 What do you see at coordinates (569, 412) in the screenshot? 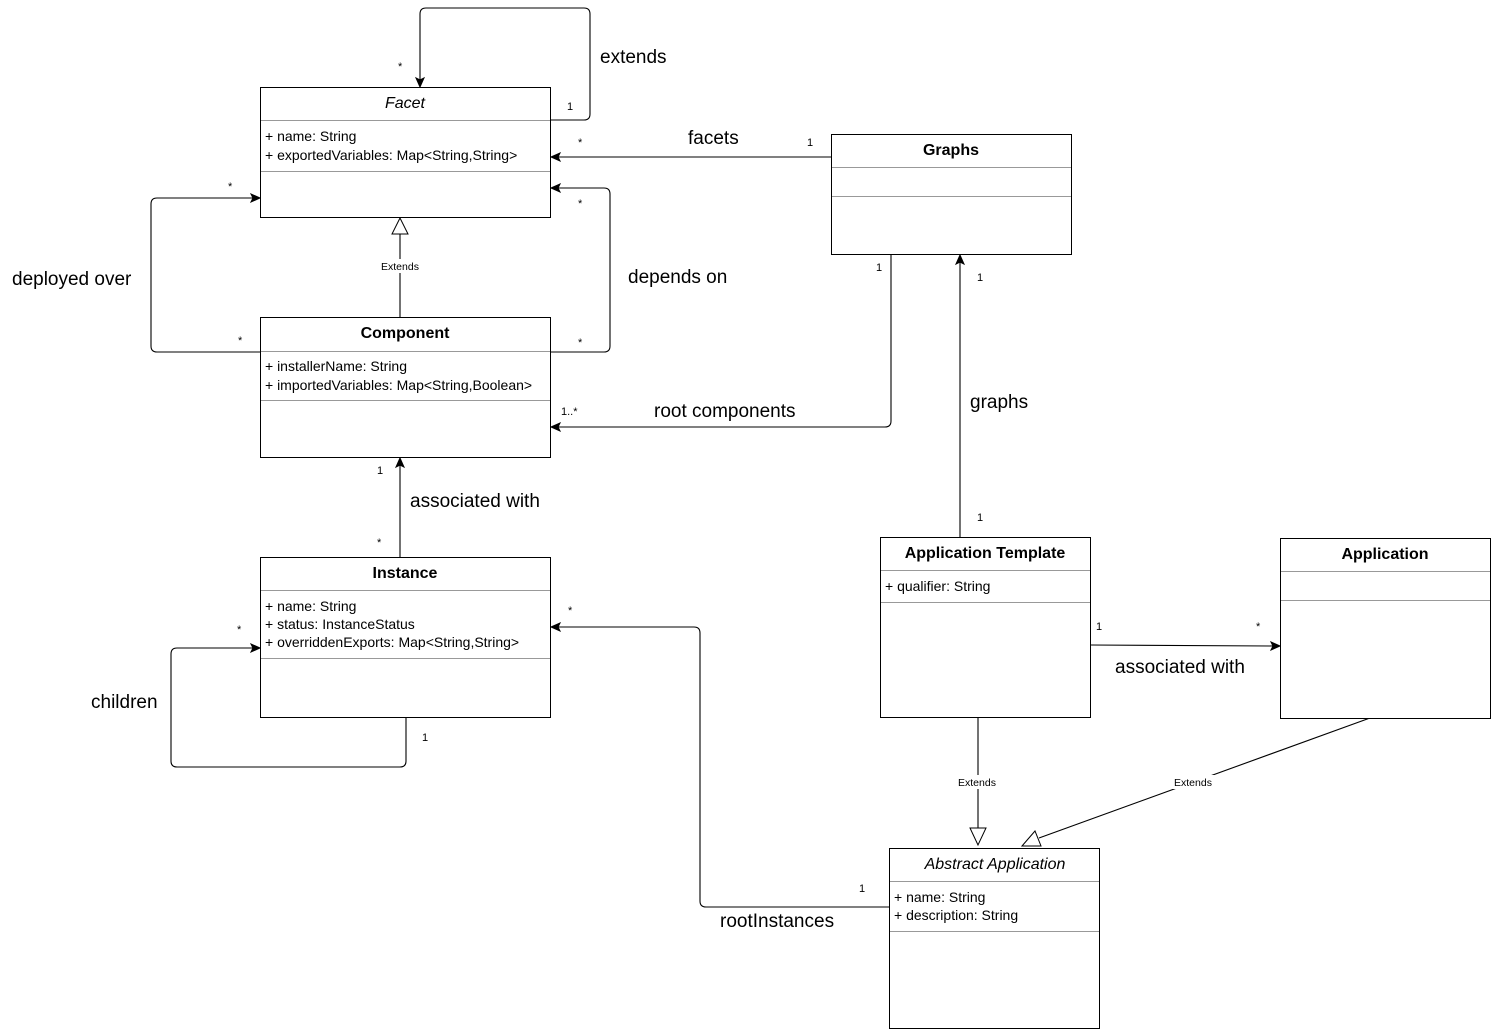
I see `mult-root-components-target: 1..*` at bounding box center [569, 412].